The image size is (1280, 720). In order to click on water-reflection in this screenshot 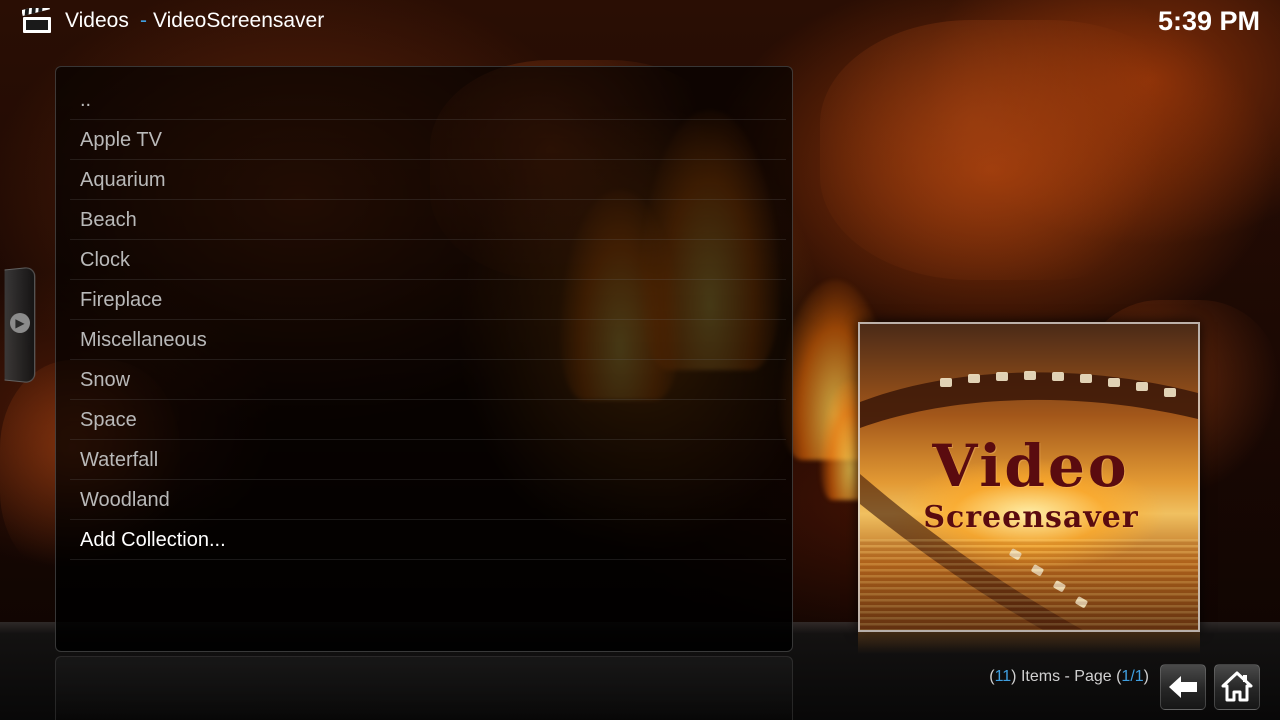, I will do `click(1029, 584)`.